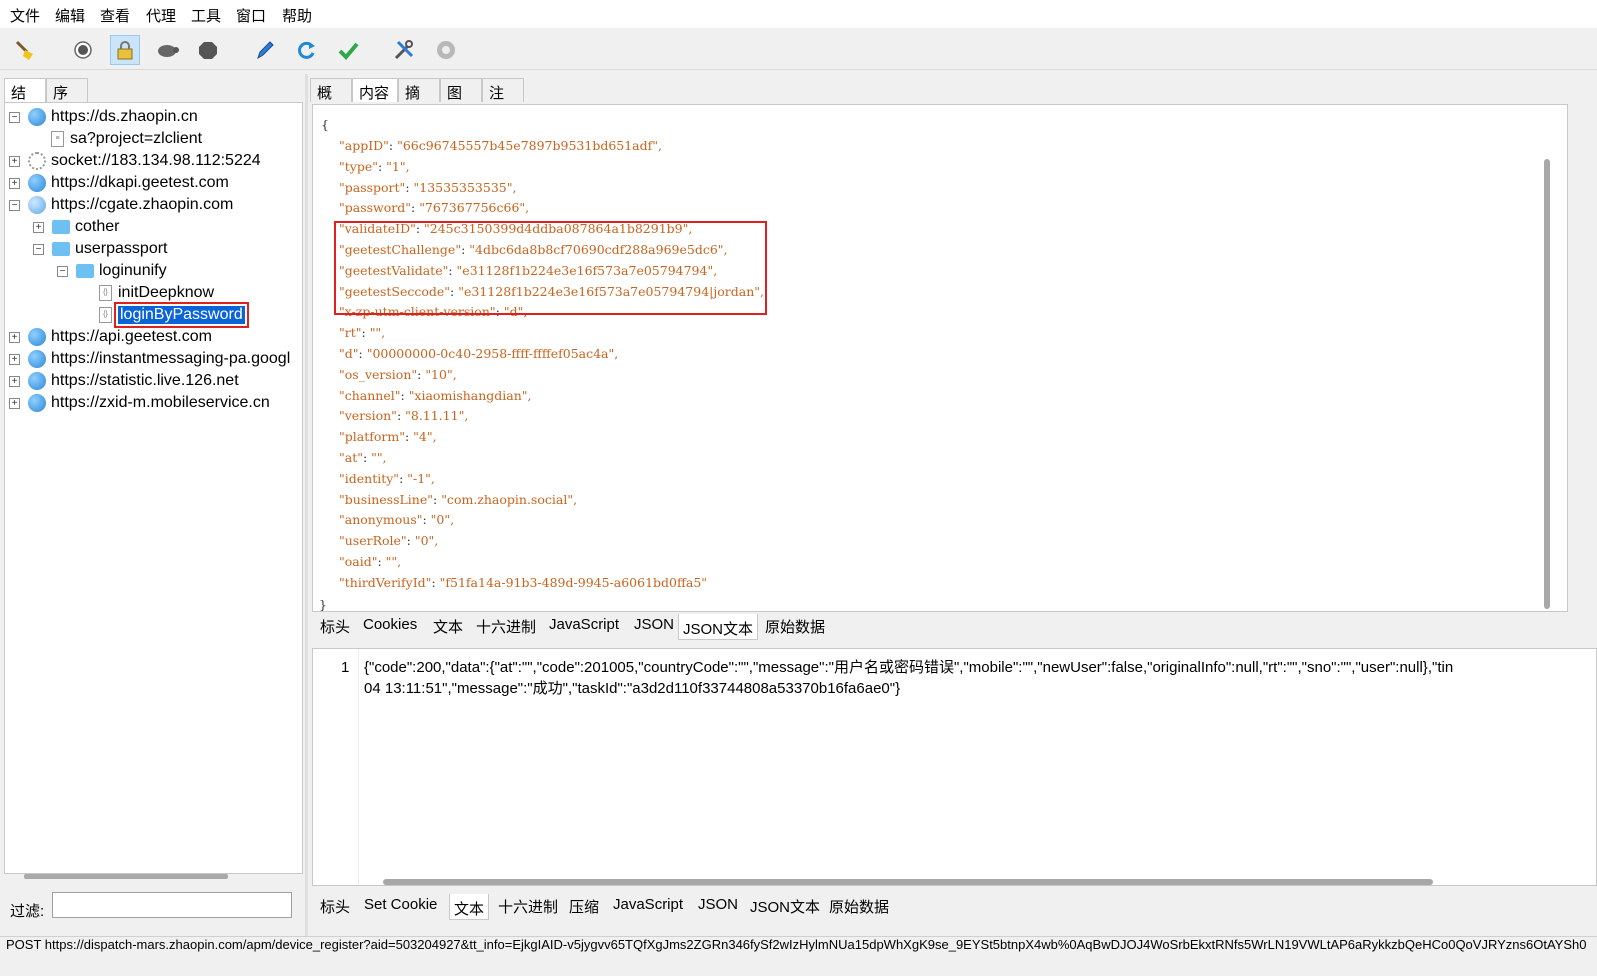  Describe the element at coordinates (718, 627) in the screenshot. I see `tab-request-json-text: JSON文本` at that location.